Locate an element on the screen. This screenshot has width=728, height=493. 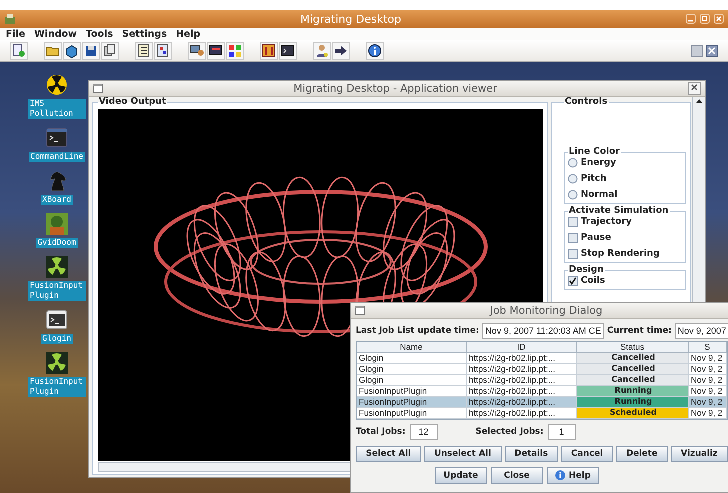
action-button: Unselect All is located at coordinates (463, 454).